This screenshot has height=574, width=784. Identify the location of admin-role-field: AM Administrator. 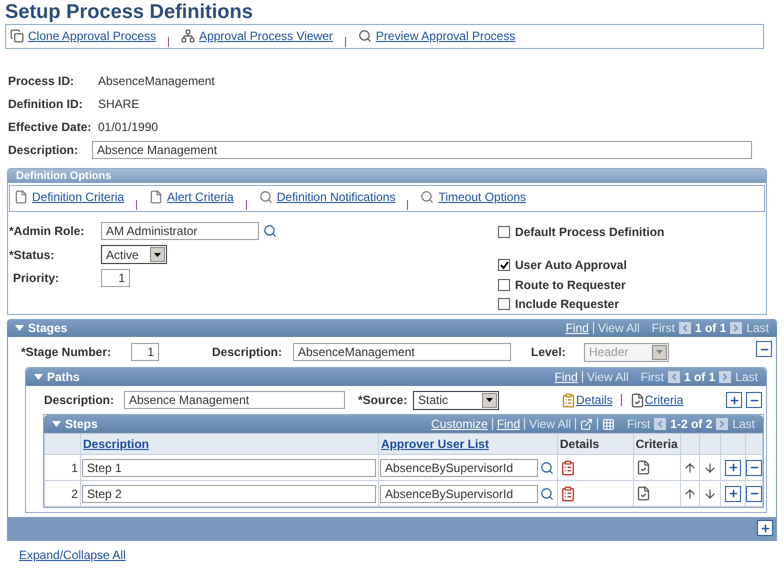
(180, 231).